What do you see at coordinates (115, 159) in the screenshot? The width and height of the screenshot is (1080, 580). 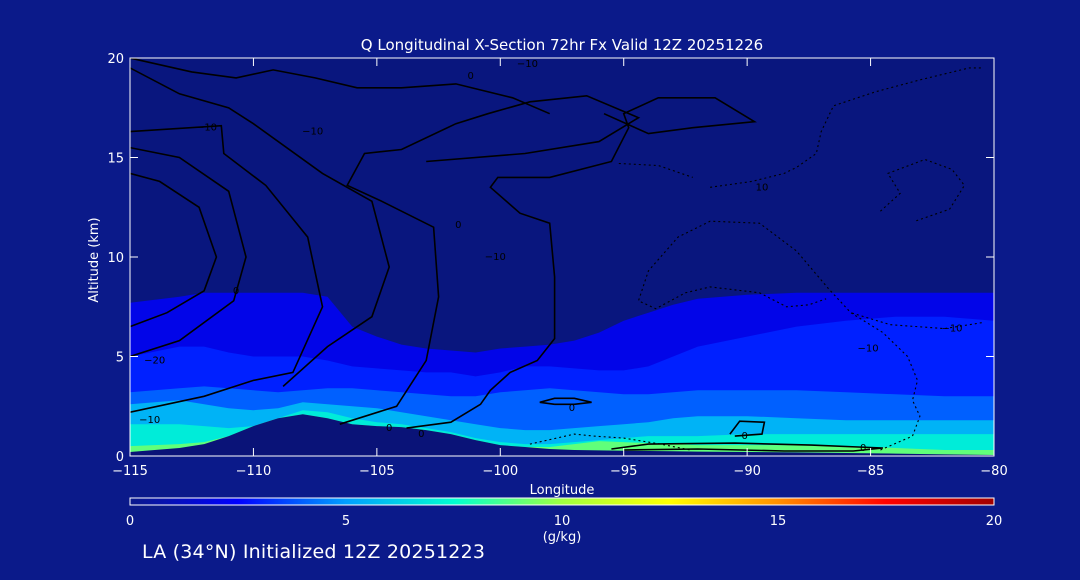 I see `y-tick-label: 15` at bounding box center [115, 159].